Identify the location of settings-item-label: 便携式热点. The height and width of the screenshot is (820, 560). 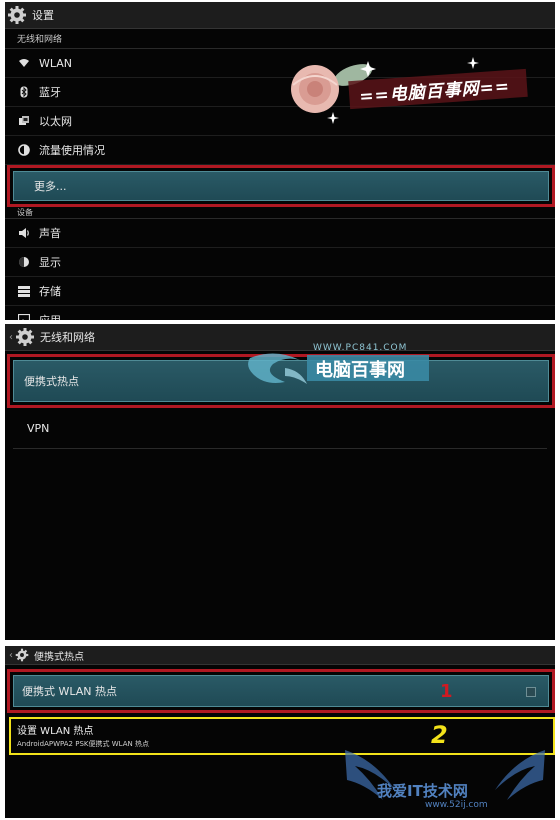
(51, 381).